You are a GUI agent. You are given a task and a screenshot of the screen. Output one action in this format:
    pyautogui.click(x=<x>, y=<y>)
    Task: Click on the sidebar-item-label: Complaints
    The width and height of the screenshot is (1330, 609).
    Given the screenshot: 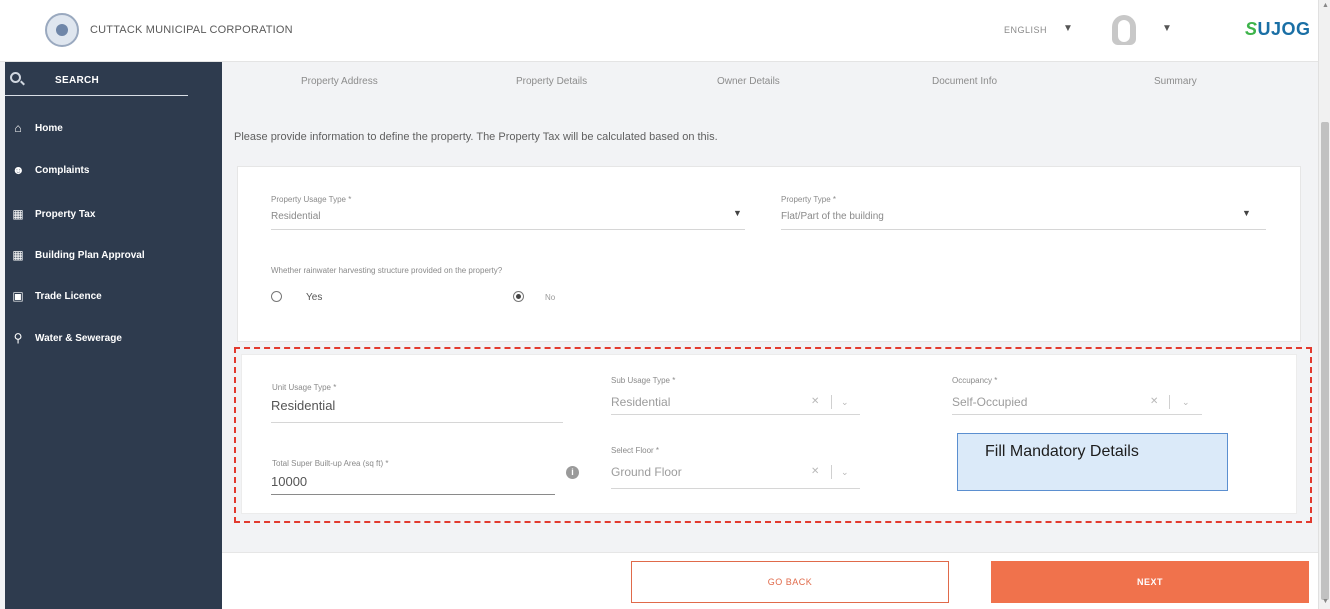 What is the action you would take?
    pyautogui.click(x=62, y=170)
    